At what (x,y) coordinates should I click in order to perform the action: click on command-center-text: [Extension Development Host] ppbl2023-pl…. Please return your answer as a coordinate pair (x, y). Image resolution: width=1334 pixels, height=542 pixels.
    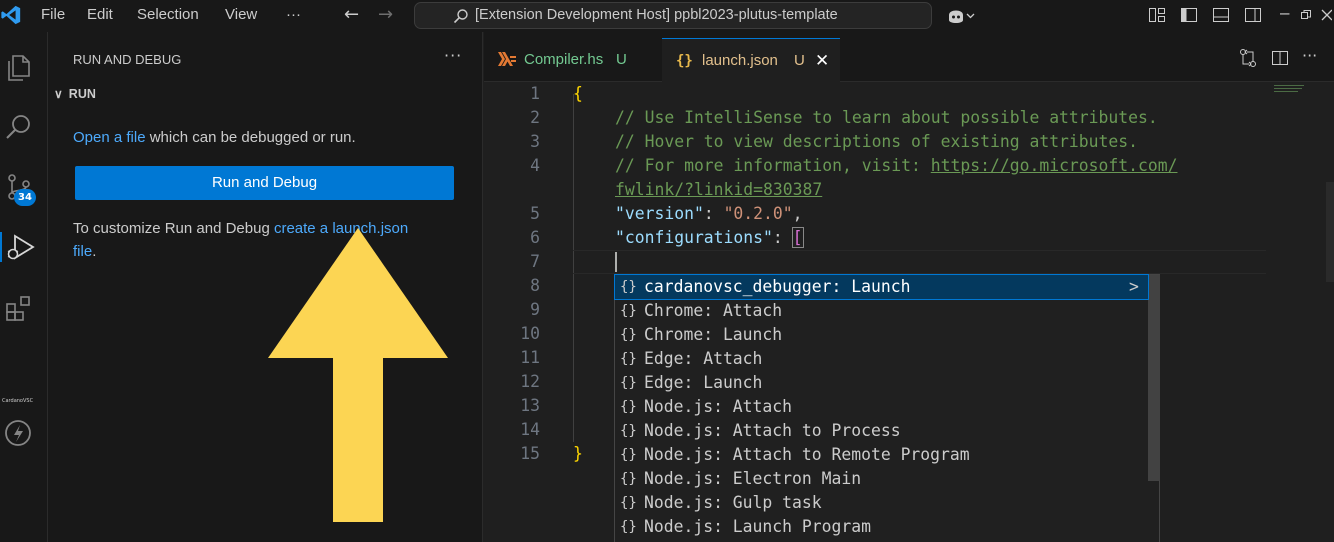
    Looking at the image, I should click on (656, 15).